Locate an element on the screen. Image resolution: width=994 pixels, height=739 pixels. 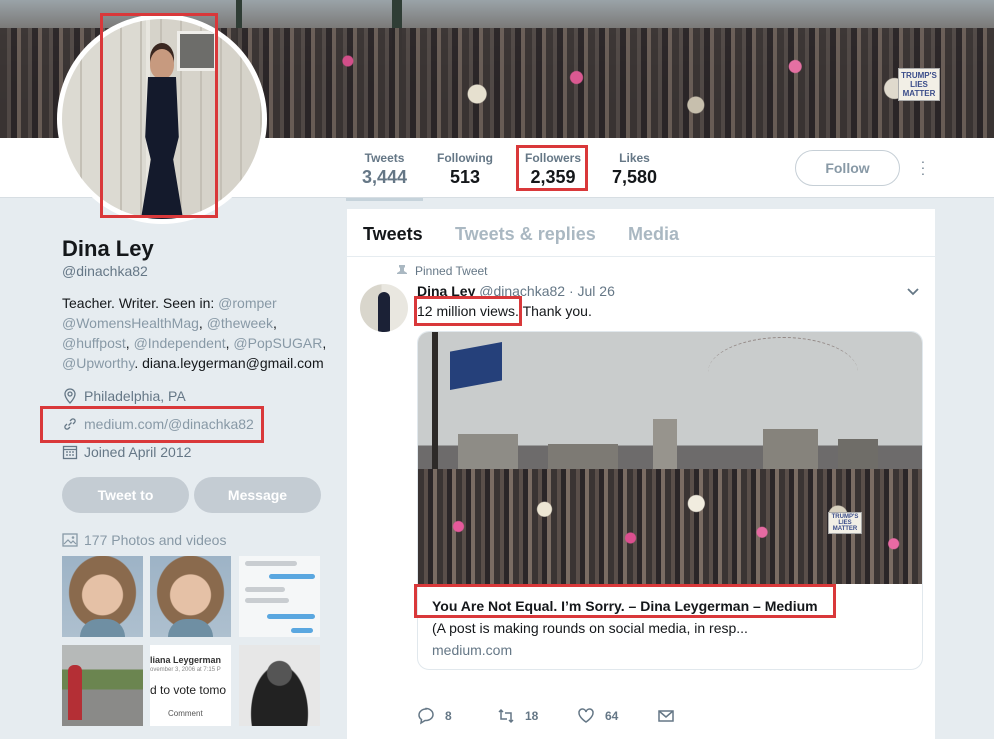
photos-count: 177 Photos and videos is located at coordinates (155, 540).